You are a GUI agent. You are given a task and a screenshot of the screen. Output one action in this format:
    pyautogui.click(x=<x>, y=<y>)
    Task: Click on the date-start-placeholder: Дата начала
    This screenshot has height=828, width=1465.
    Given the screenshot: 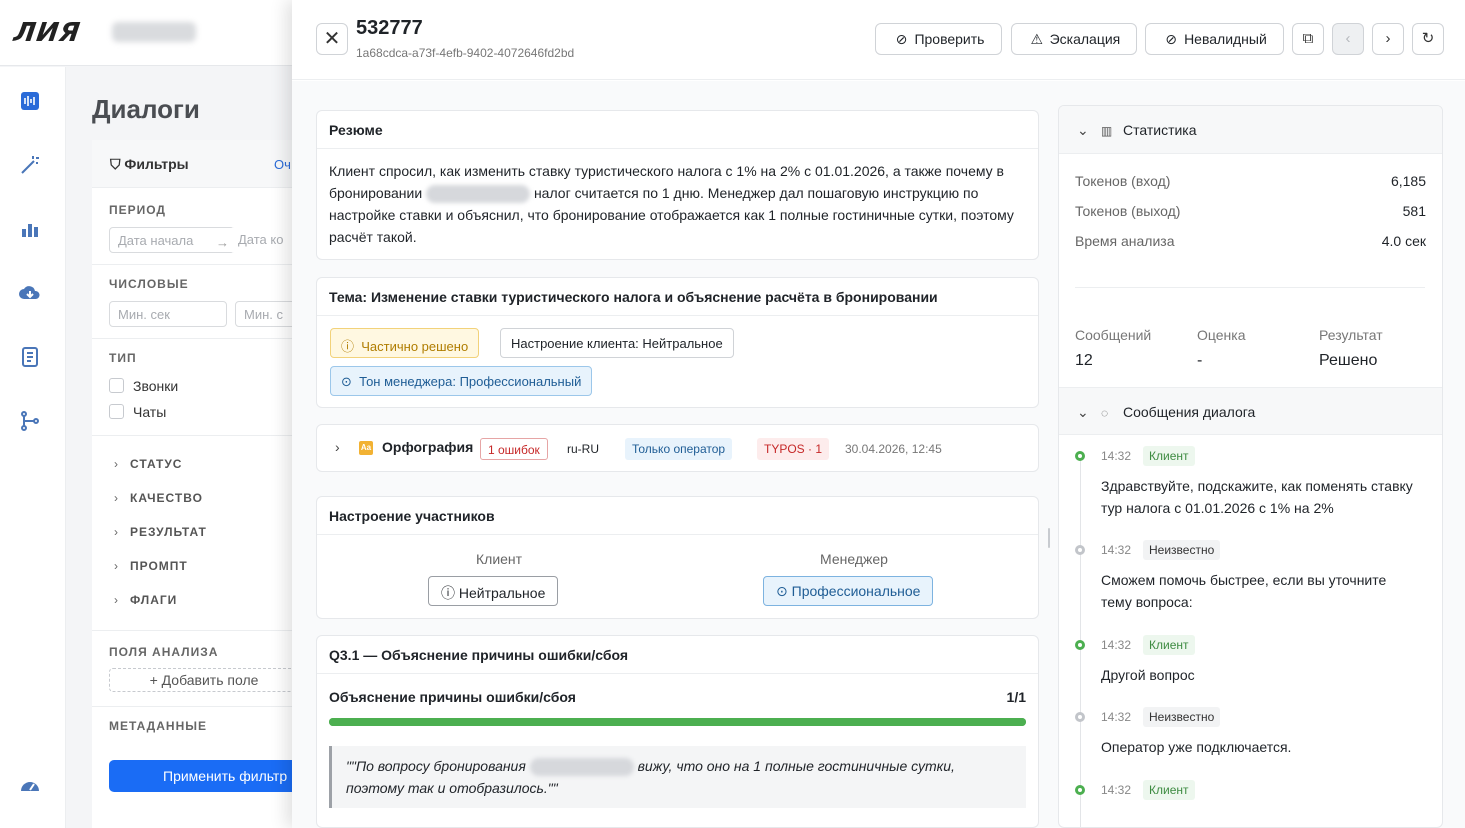 What is the action you would take?
    pyautogui.click(x=156, y=240)
    